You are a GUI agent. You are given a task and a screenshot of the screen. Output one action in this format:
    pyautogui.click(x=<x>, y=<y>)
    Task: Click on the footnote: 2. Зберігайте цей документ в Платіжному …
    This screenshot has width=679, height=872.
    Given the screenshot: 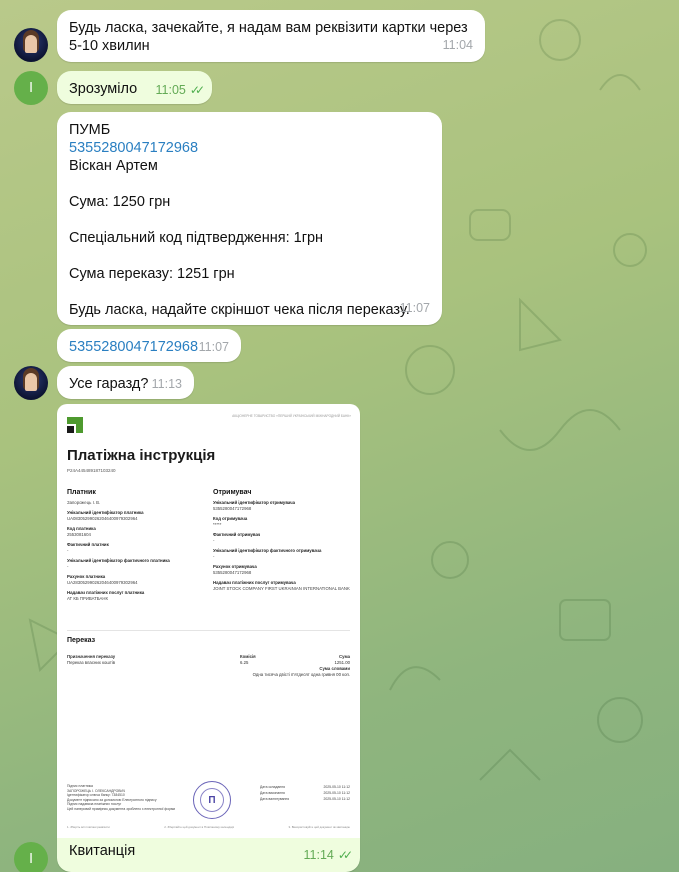 What is the action you would take?
    pyautogui.click(x=199, y=827)
    